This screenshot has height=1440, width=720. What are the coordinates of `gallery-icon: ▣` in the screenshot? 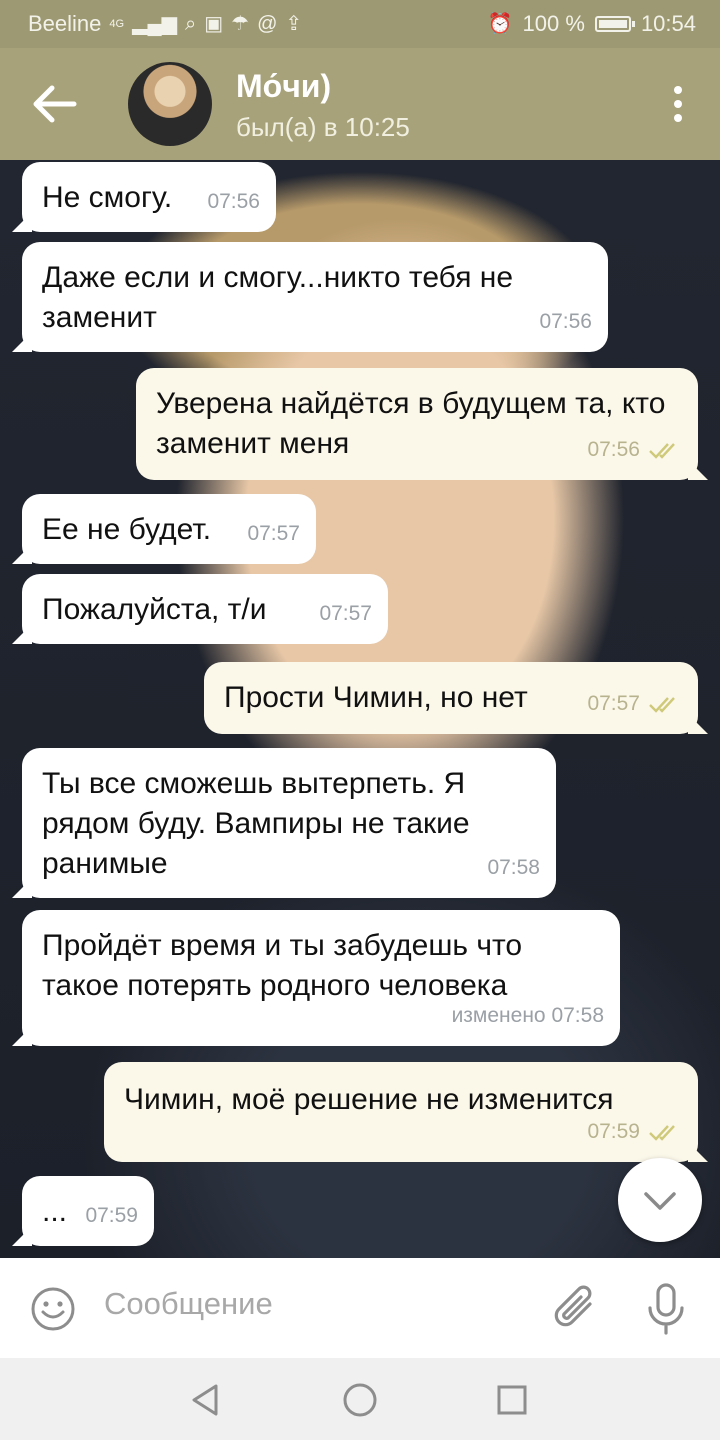 It's located at (214, 24).